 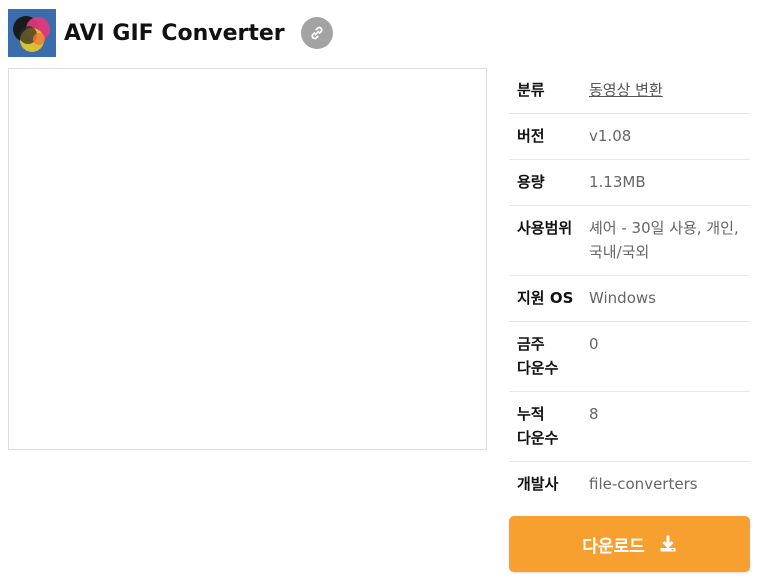 What do you see at coordinates (538, 356) in the screenshot?
I see `info-key: 금주 다운수` at bounding box center [538, 356].